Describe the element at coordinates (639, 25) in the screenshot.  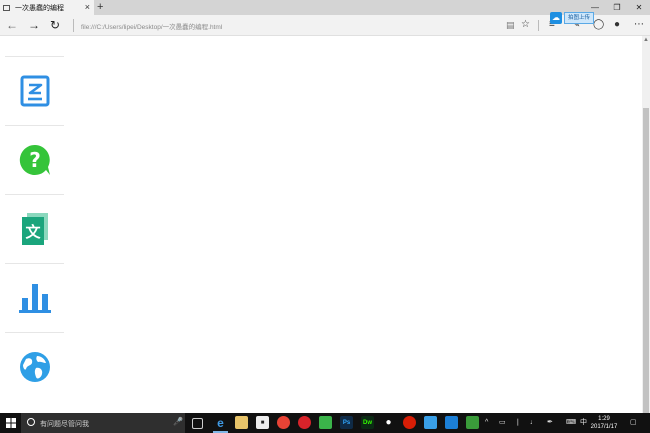
I see `more-menu-icon: ⋯` at that location.